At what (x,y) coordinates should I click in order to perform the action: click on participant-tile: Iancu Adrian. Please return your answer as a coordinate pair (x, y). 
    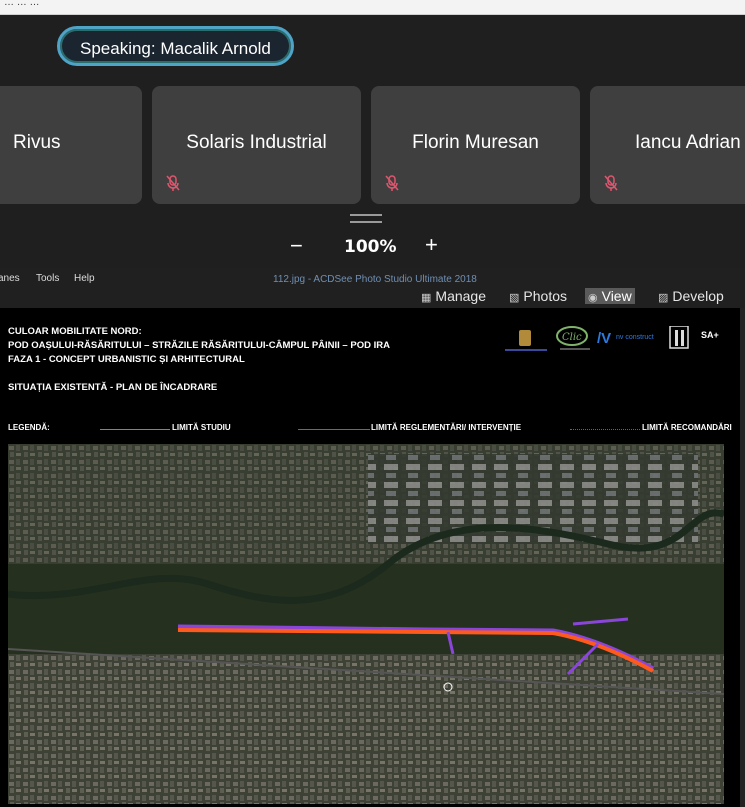
    Looking at the image, I should click on (667, 145).